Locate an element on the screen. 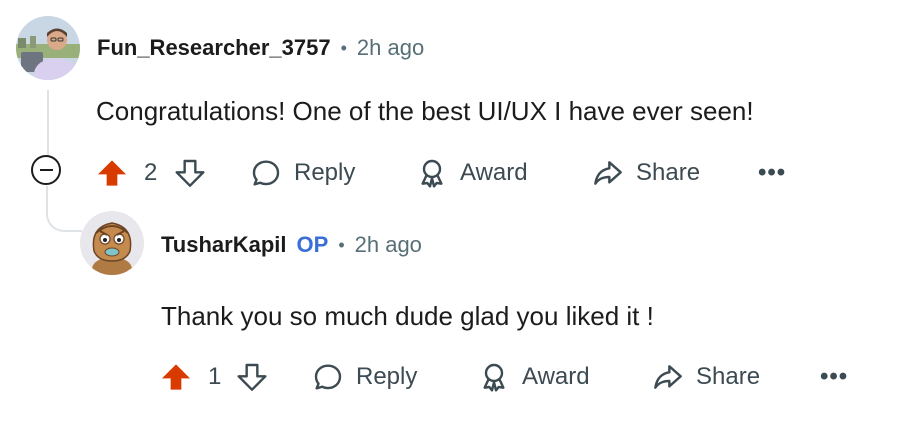  collapse-thread-button is located at coordinates (46, 170).